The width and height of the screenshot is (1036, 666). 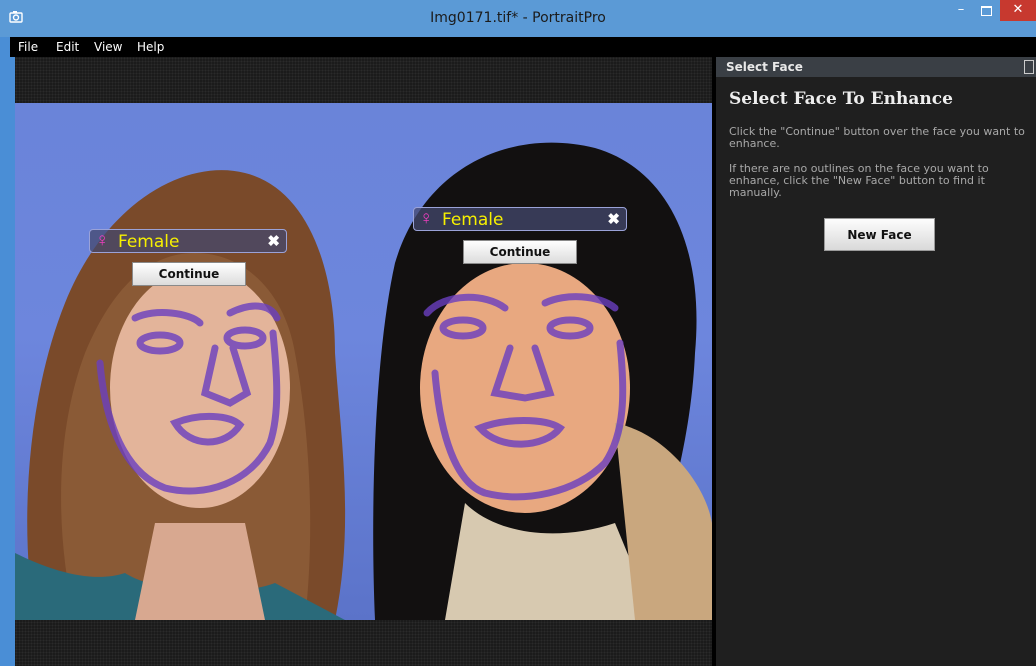 I want to click on new-face-button: New Face, so click(x=879, y=234).